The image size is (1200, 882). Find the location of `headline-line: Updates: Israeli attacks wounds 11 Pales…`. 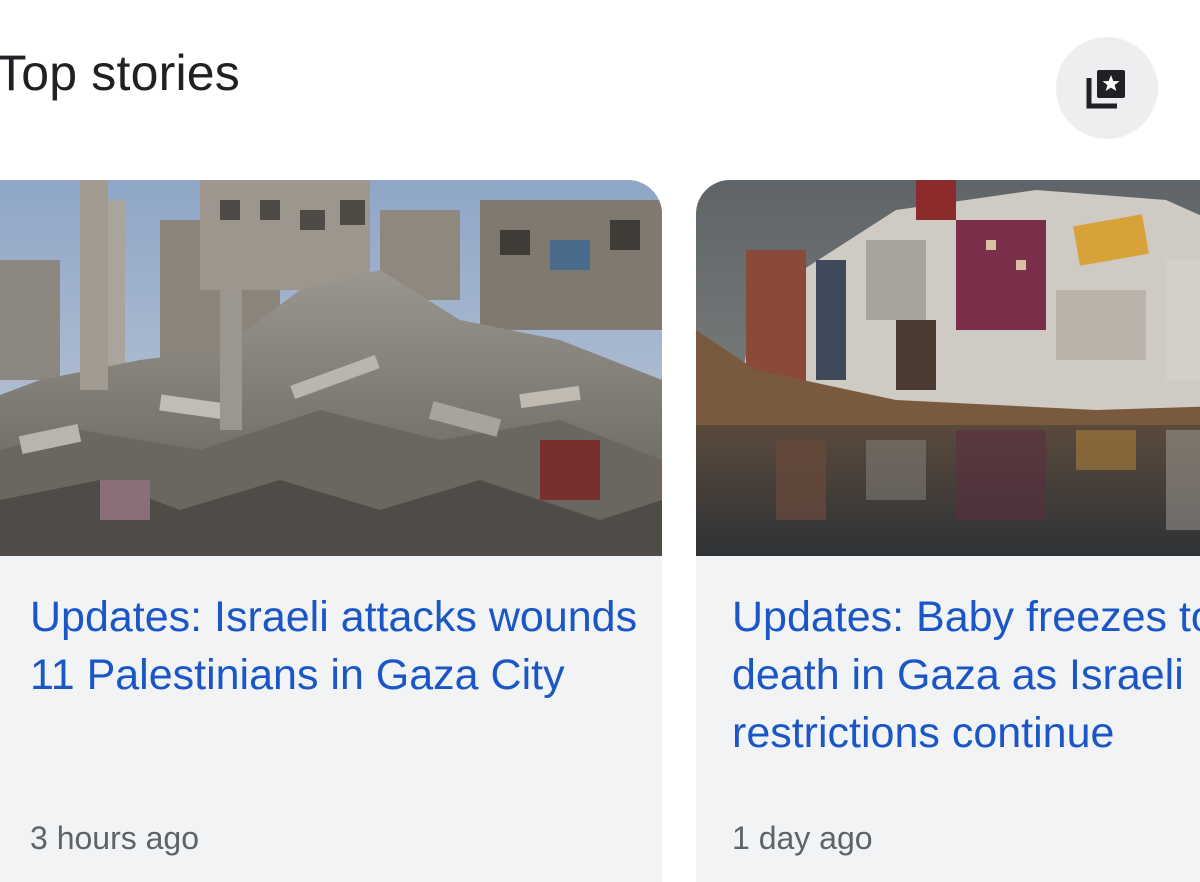

headline-line: Updates: Israeli attacks wounds 11 Pales… is located at coordinates (334, 646).